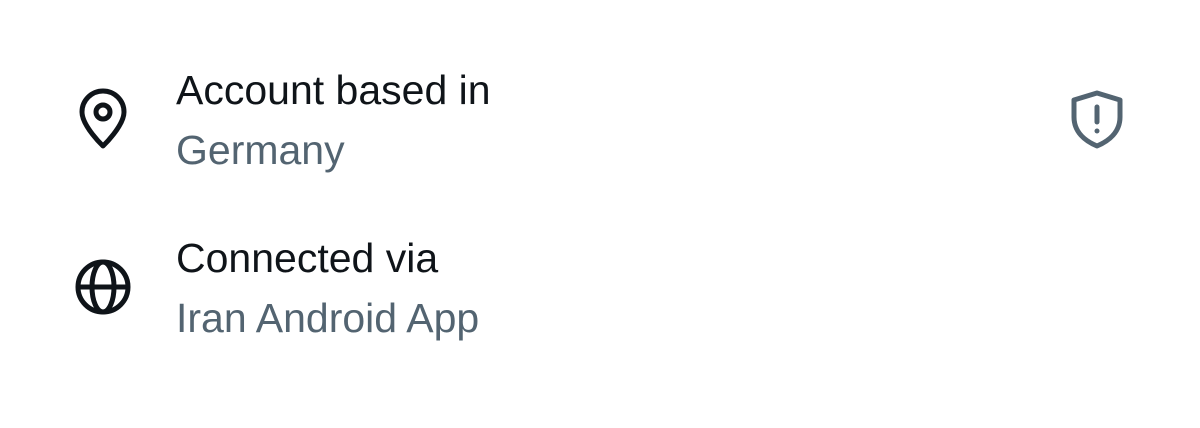 This screenshot has height=428, width=1200. What do you see at coordinates (1097, 119) in the screenshot?
I see `shield-alert-icon` at bounding box center [1097, 119].